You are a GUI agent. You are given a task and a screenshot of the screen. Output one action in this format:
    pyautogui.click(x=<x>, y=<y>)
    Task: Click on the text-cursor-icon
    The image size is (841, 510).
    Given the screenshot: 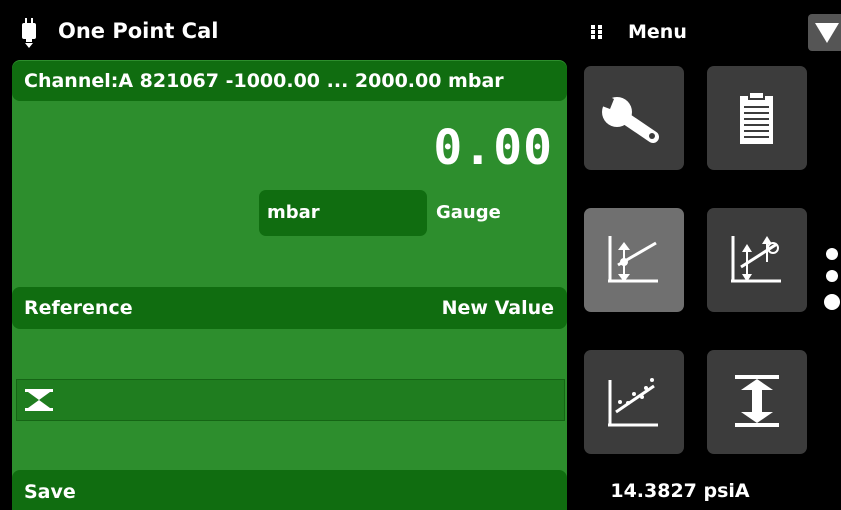 What is the action you would take?
    pyautogui.click(x=39, y=400)
    